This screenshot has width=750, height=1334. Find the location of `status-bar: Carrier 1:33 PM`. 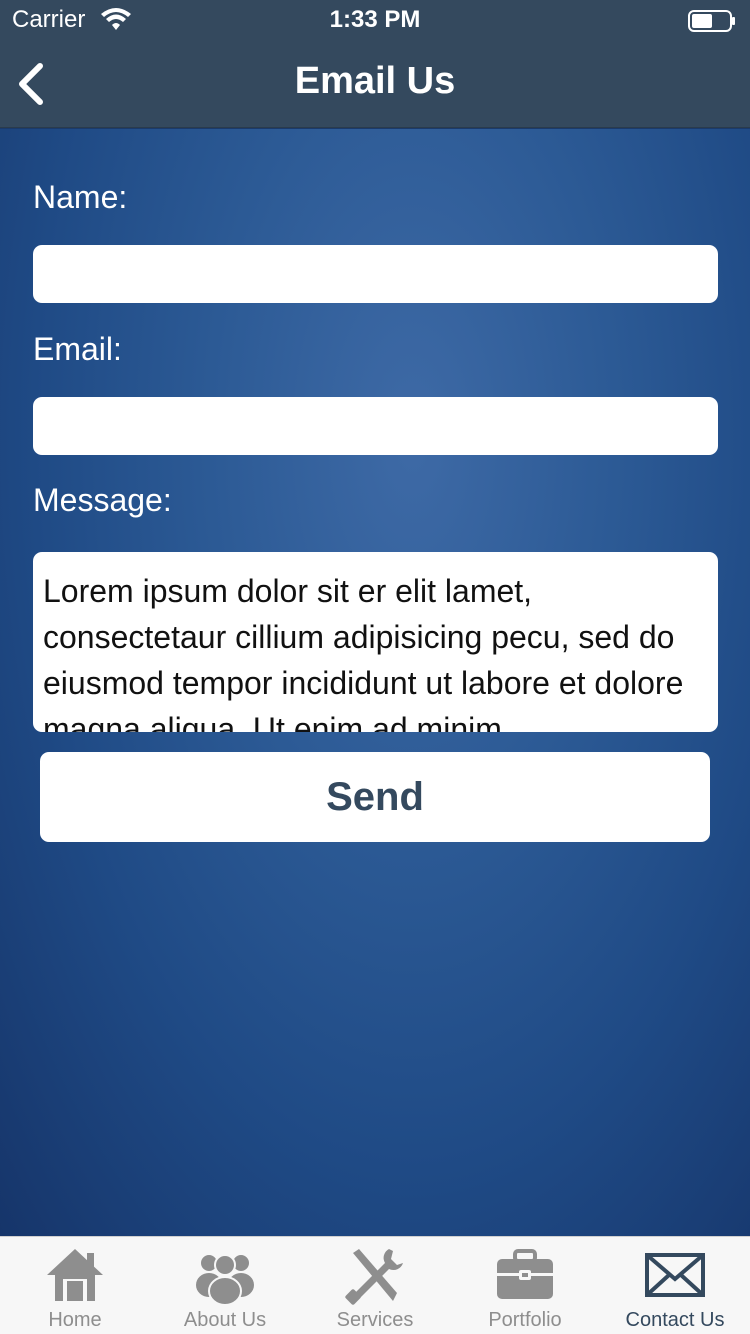

status-bar: Carrier 1:33 PM is located at coordinates (375, 20).